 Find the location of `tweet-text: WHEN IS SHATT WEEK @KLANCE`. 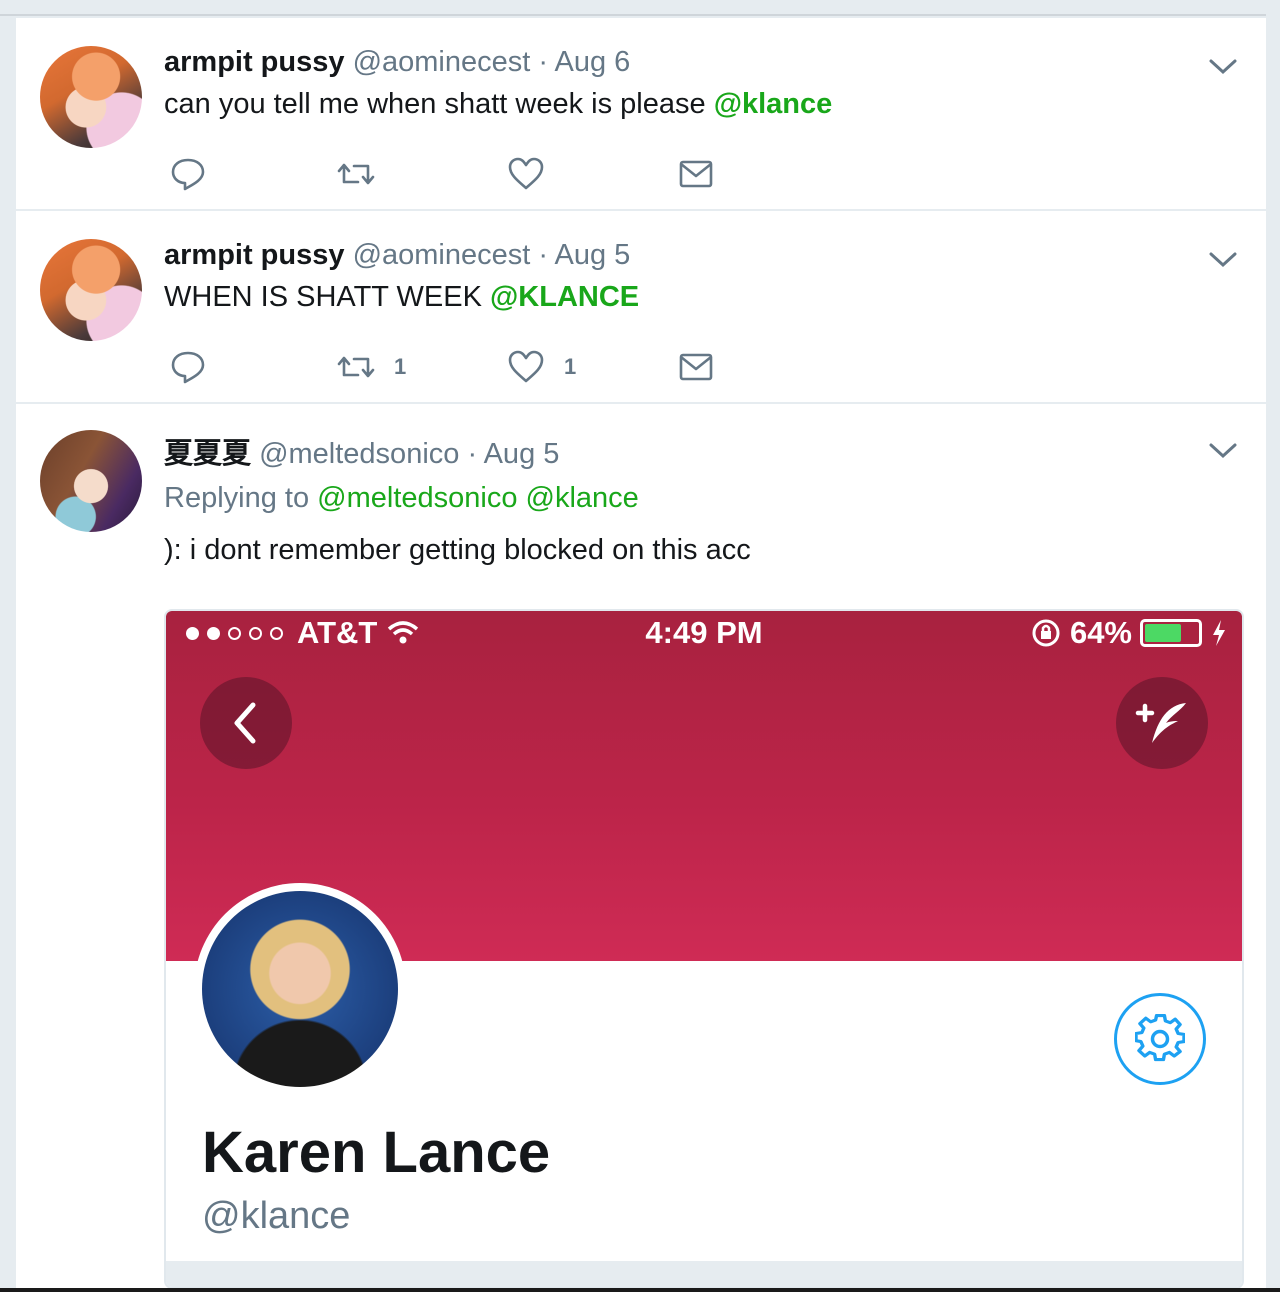

tweet-text: WHEN IS SHATT WEEK @KLANCE is located at coordinates (401, 297).